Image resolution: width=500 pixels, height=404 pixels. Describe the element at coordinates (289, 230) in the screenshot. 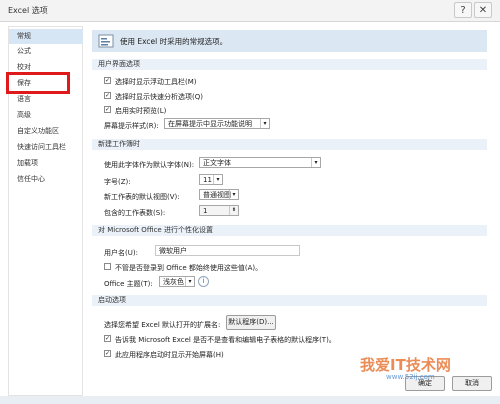

I see `section-personalize: 对 Microsoft Office 进行个性化设置` at that location.